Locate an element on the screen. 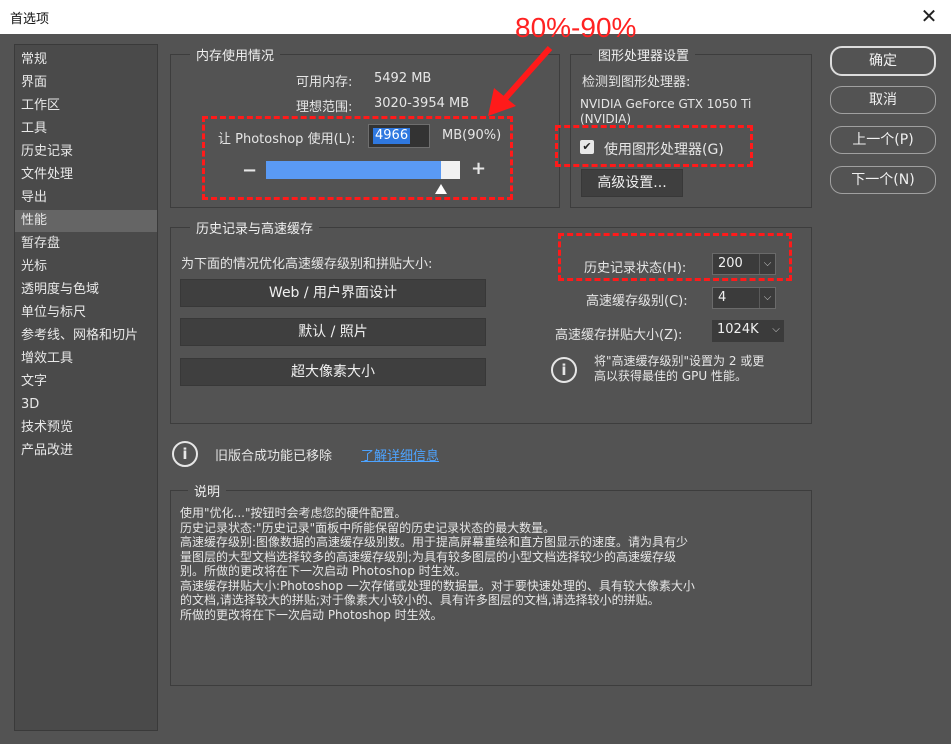 Image resolution: width=951 pixels, height=744 pixels. sidebar-item-cursors: 光标 is located at coordinates (86, 267).